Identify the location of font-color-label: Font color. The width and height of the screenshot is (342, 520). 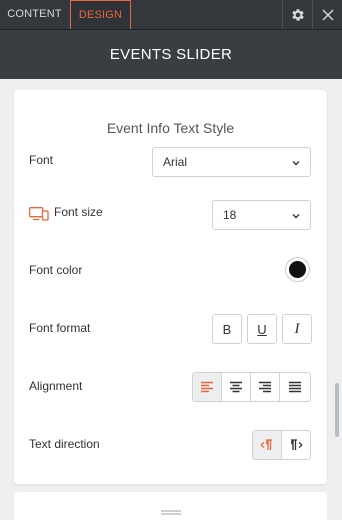
(56, 270).